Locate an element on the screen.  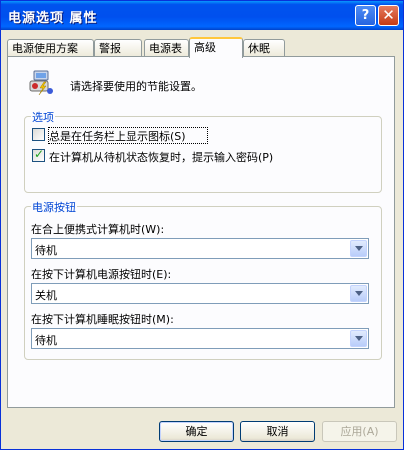
tab-hibernate: 休眠 is located at coordinates (264, 48).